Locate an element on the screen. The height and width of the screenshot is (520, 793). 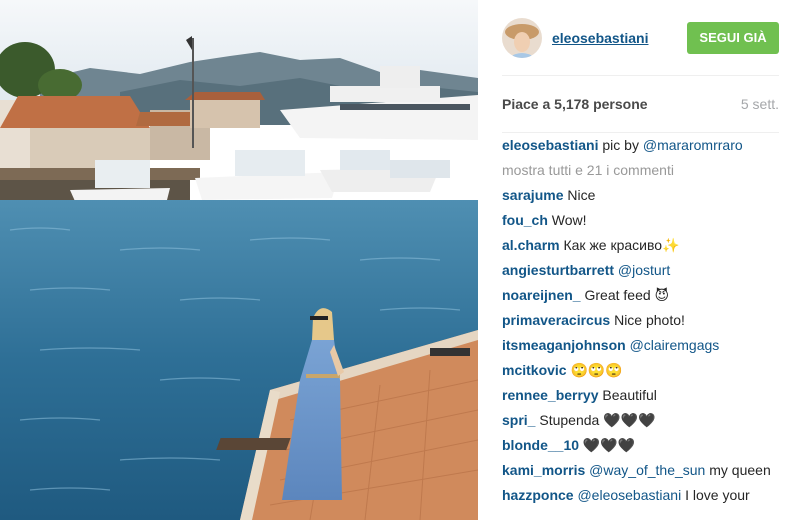
comment: kami_morris @way_of_the_sun my queen is located at coordinates (640, 470).